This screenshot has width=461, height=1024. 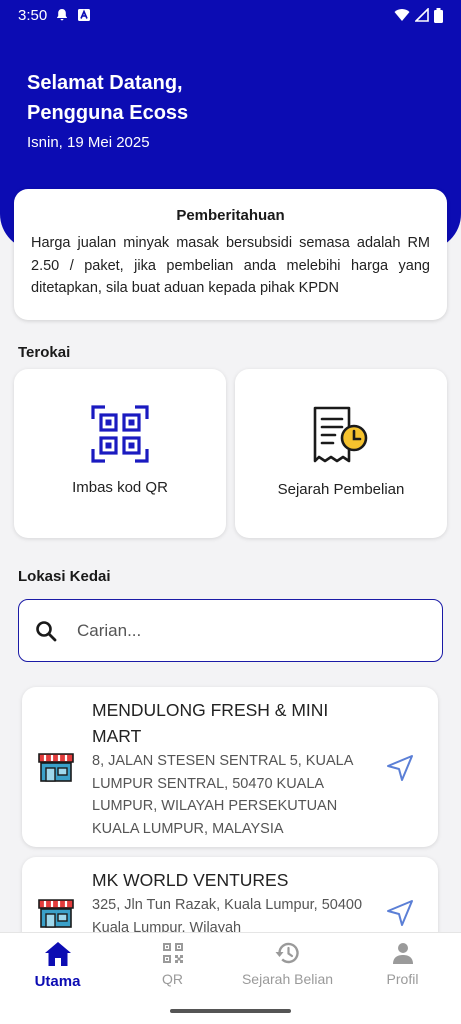 I want to click on purchase-history-label: Sejarah Pembelian, so click(x=341, y=489).